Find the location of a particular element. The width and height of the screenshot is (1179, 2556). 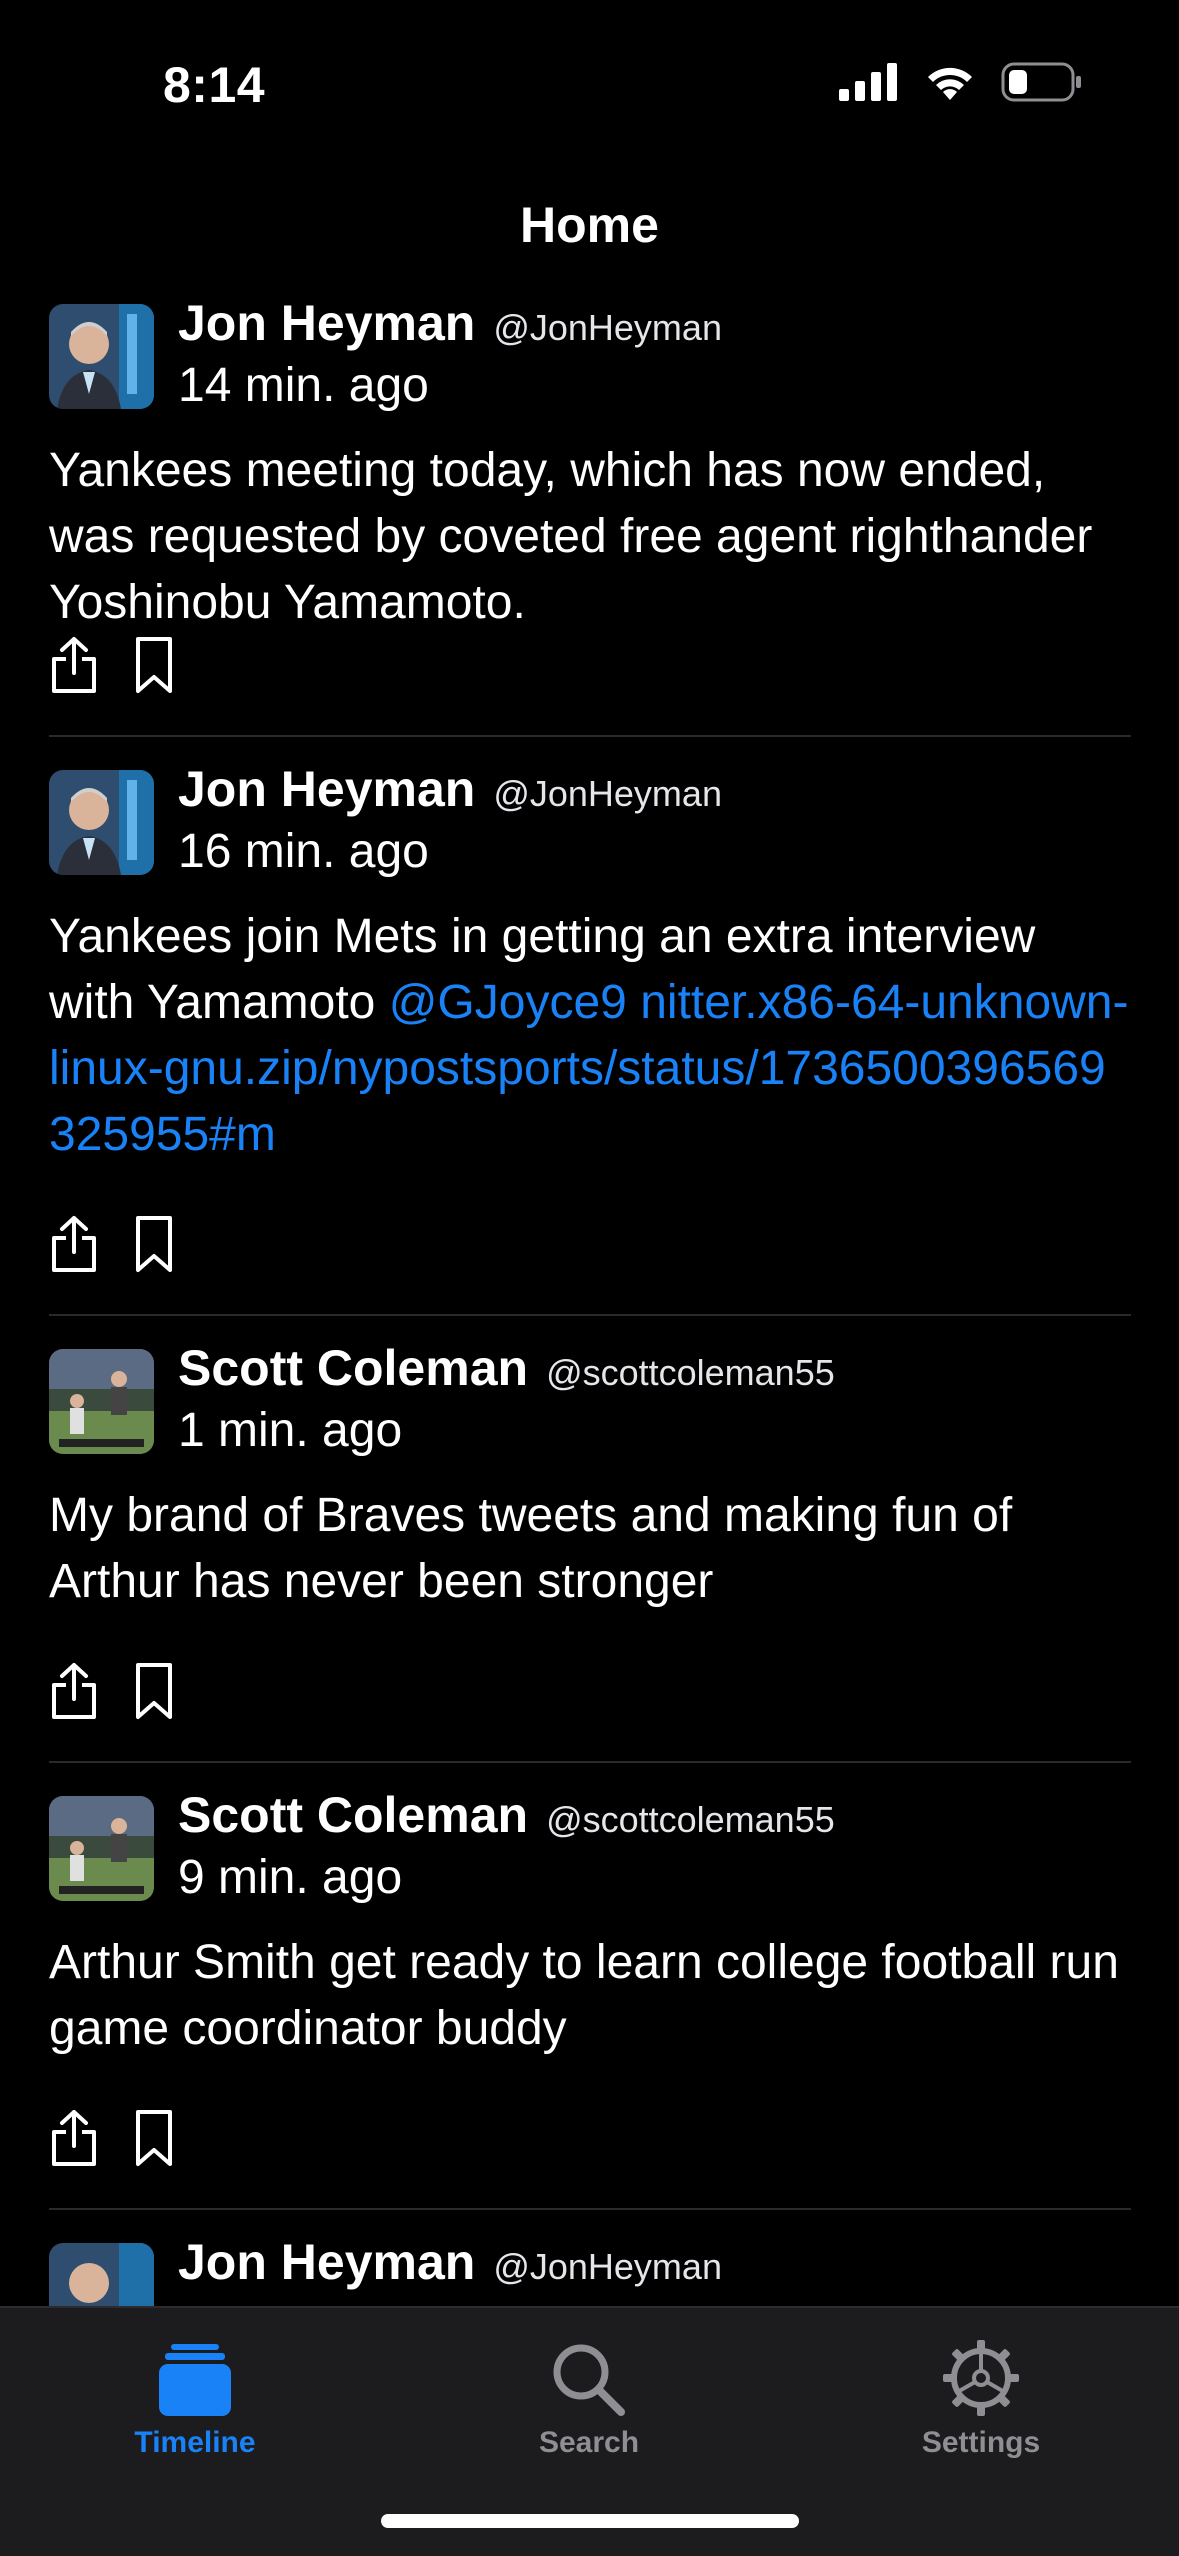

tab-settings: Settings is located at coordinates (981, 2394).